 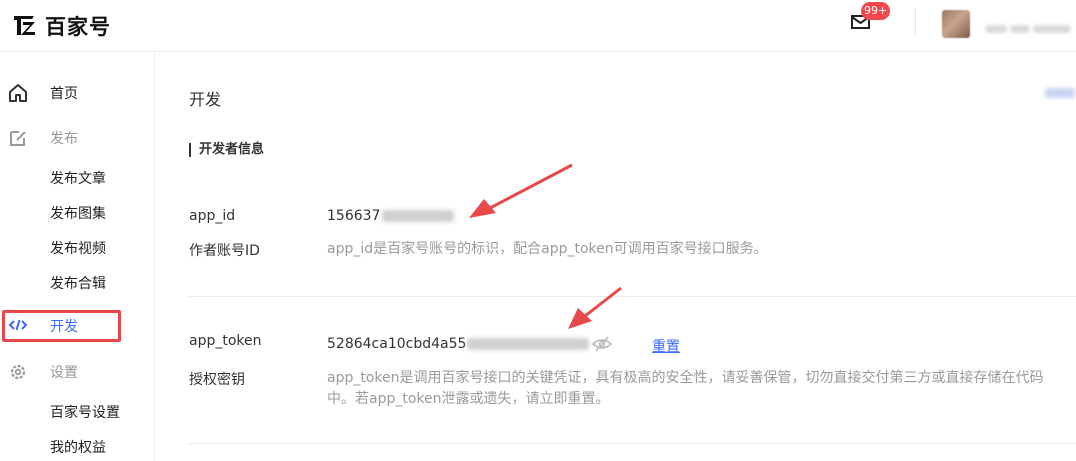 I want to click on sidebar-item-publish-collection: 发布合辑, so click(x=77, y=283).